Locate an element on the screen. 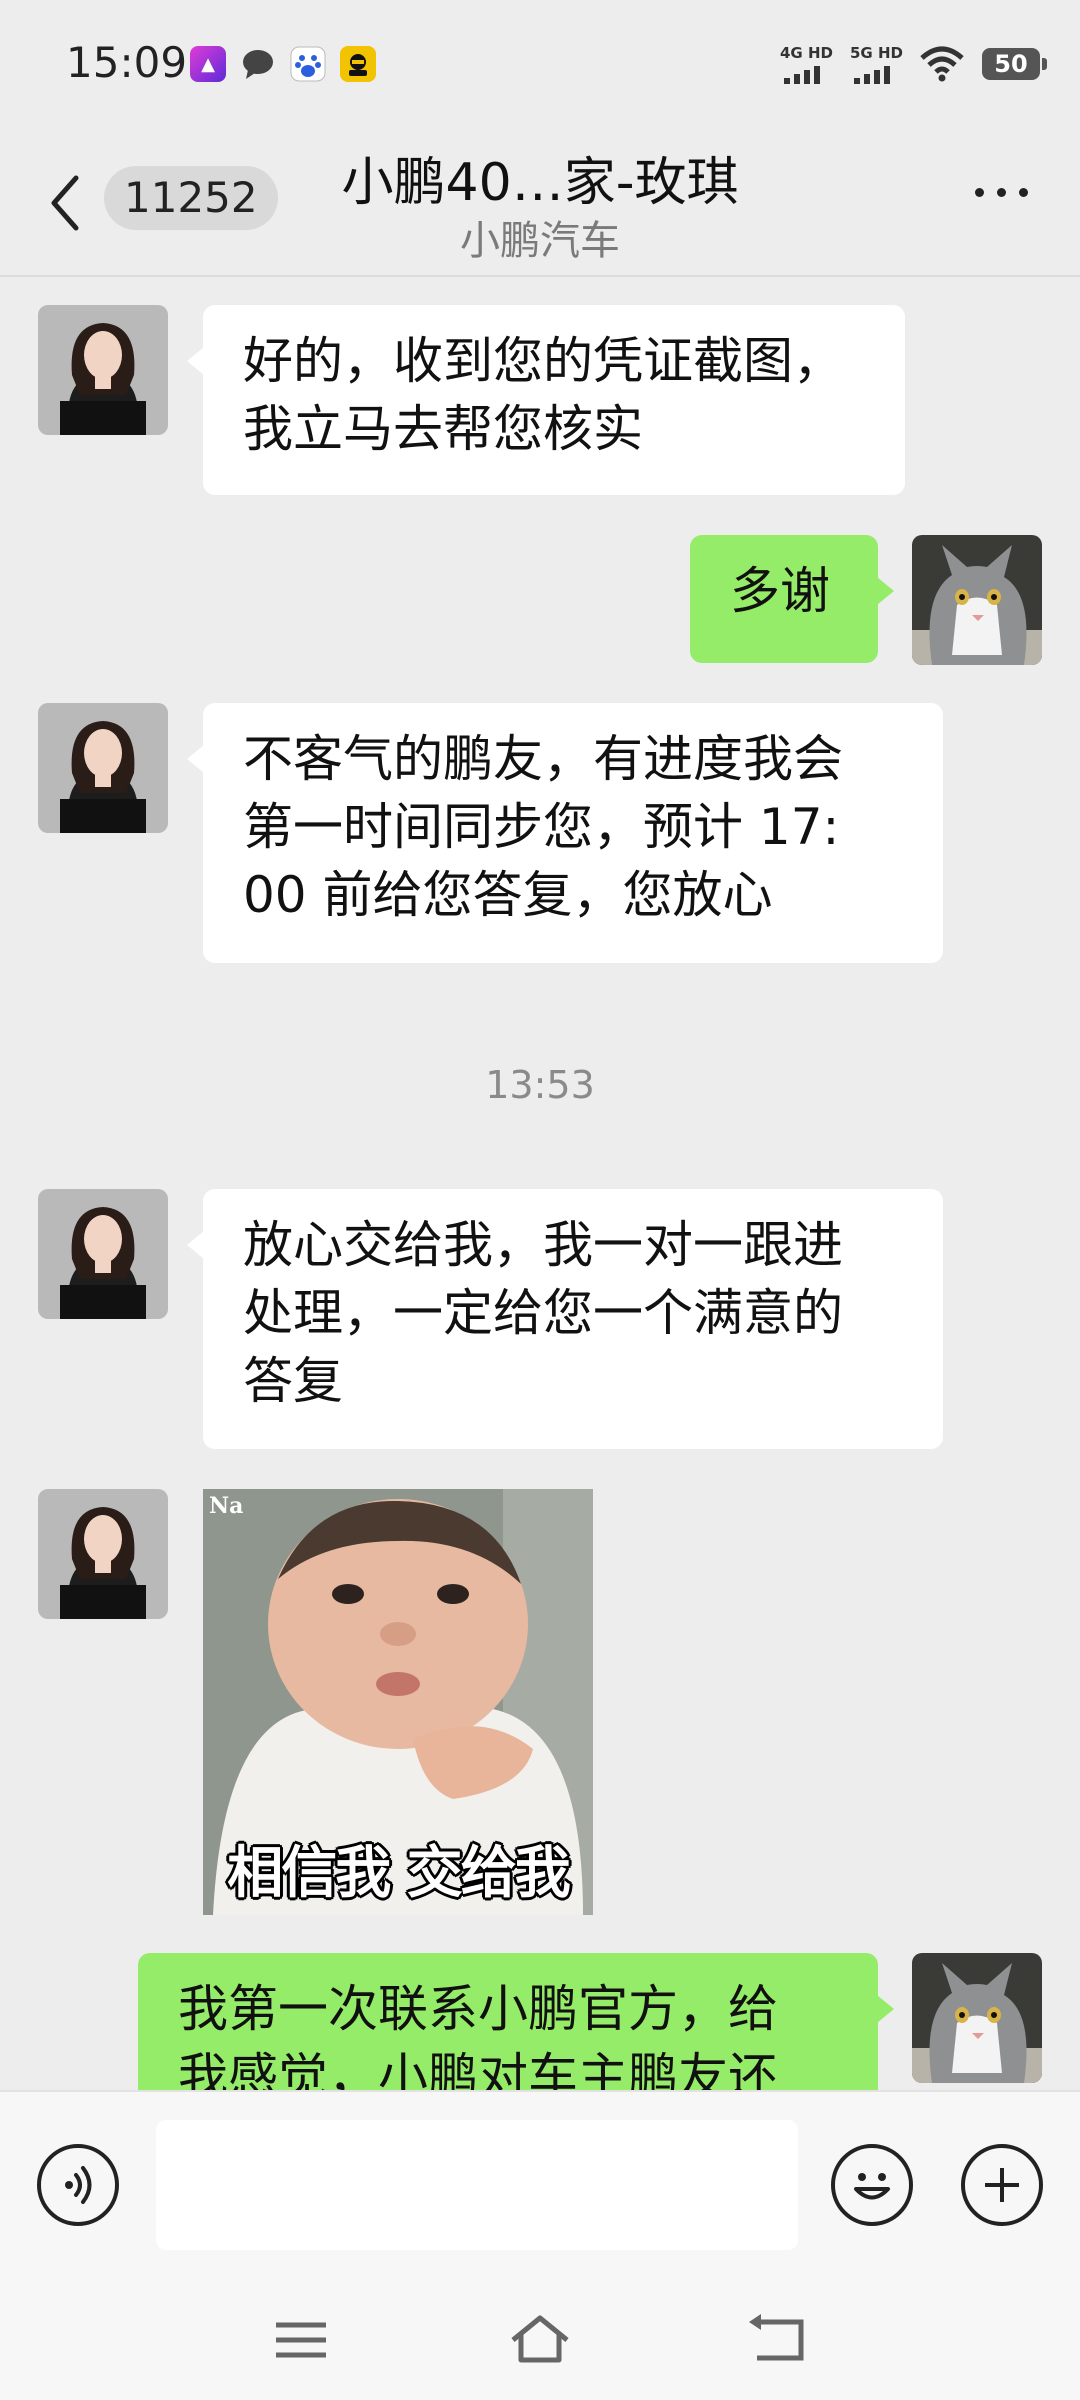  driver-app-icon is located at coordinates (358, 64).